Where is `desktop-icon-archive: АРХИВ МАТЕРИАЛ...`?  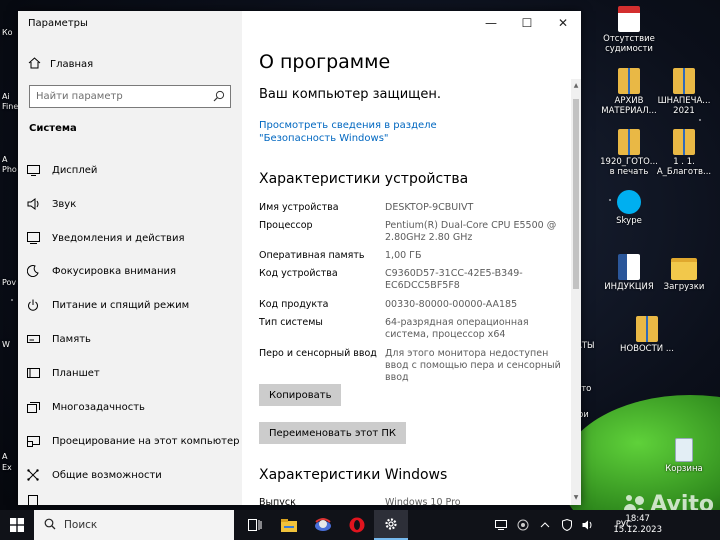
desktop-icon-archive: АРХИВ МАТЕРИАЛ... is located at coordinates (629, 92).